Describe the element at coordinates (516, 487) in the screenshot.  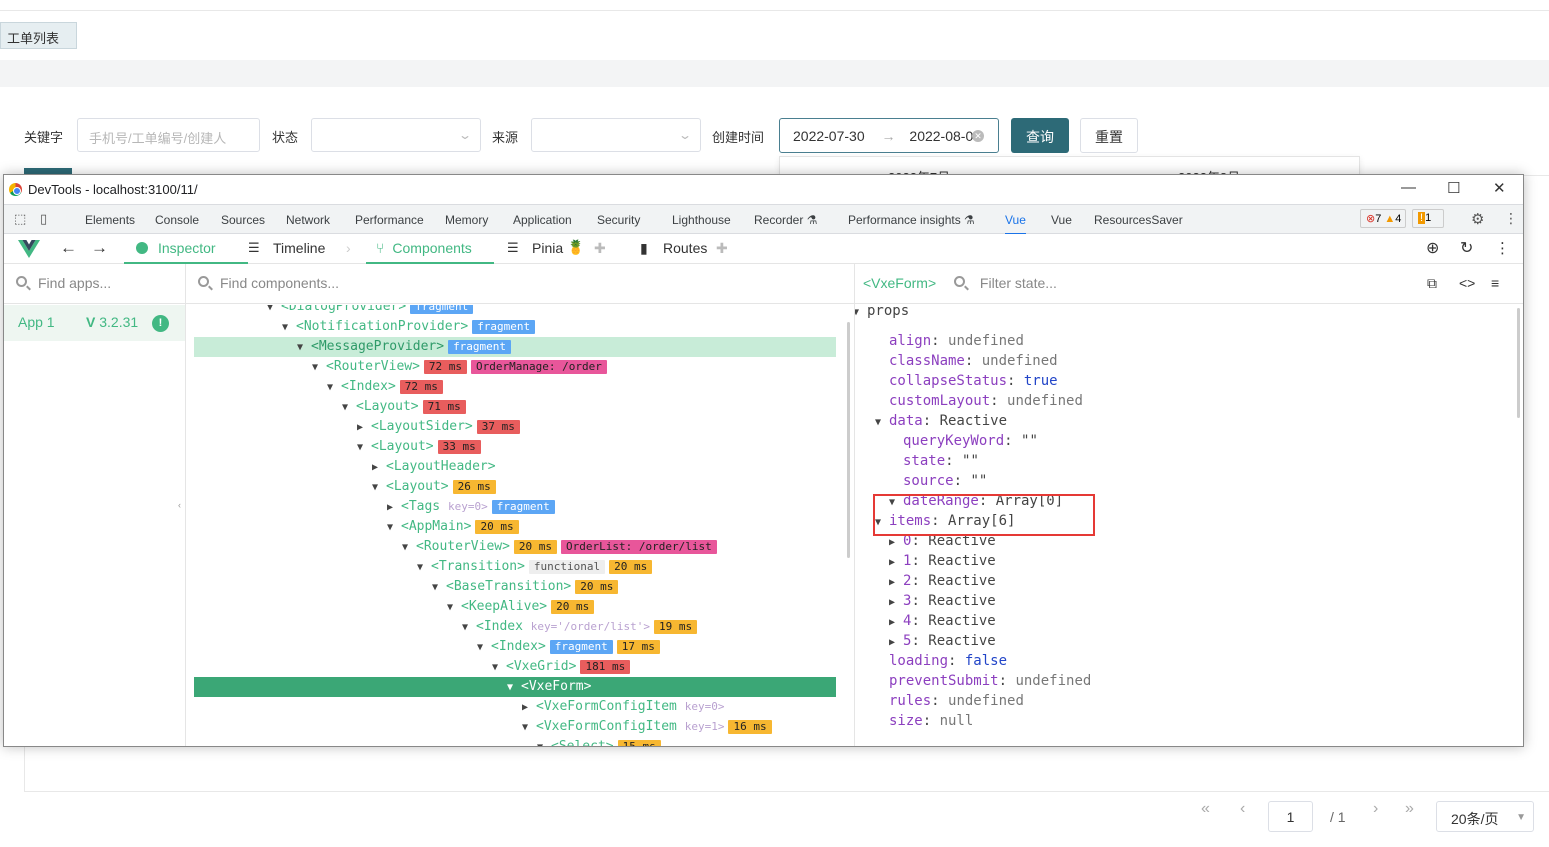
I see `tree-row: ▼ <Layout> 26 ms` at that location.